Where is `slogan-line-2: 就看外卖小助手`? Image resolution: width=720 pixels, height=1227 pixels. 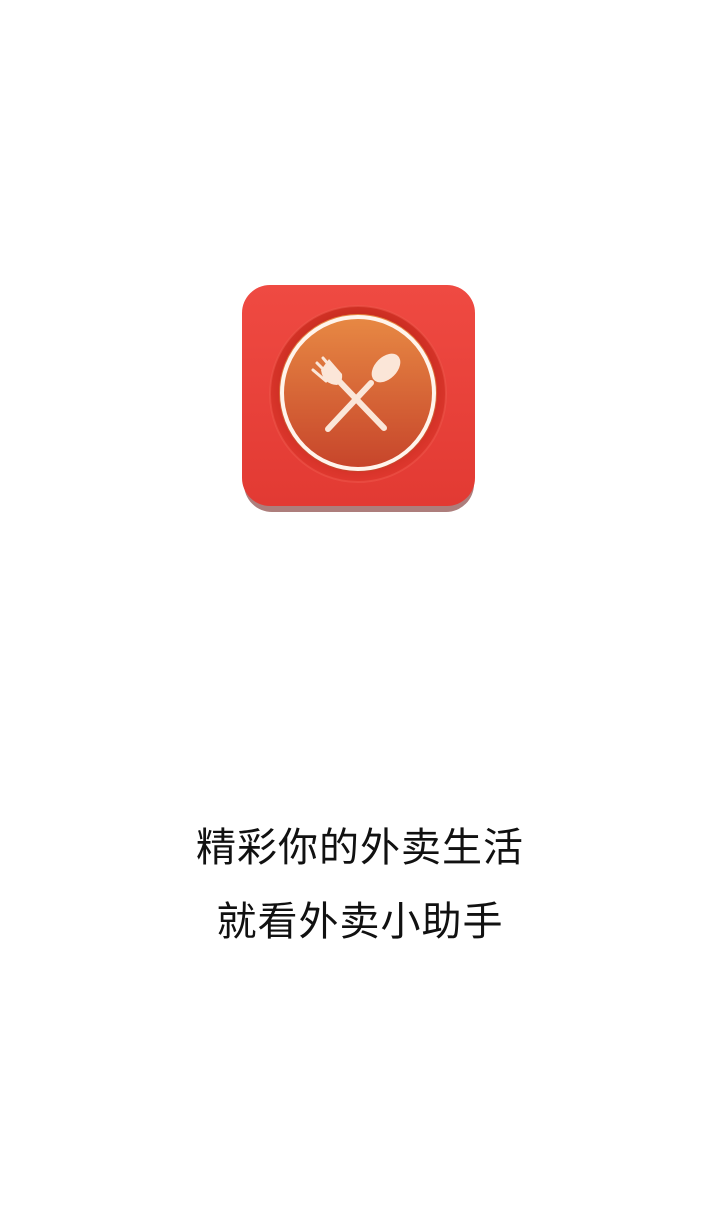 slogan-line-2: 就看外卖小助手 is located at coordinates (360, 922).